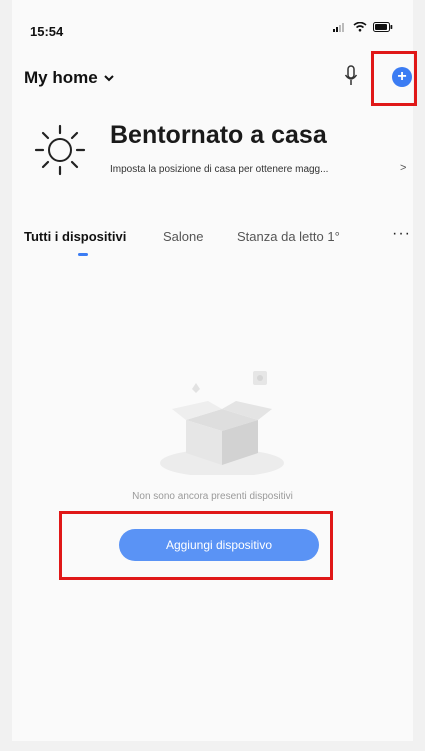 The width and height of the screenshot is (425, 751). Describe the element at coordinates (47, 31) in the screenshot. I see `status-time: 15:54` at that location.